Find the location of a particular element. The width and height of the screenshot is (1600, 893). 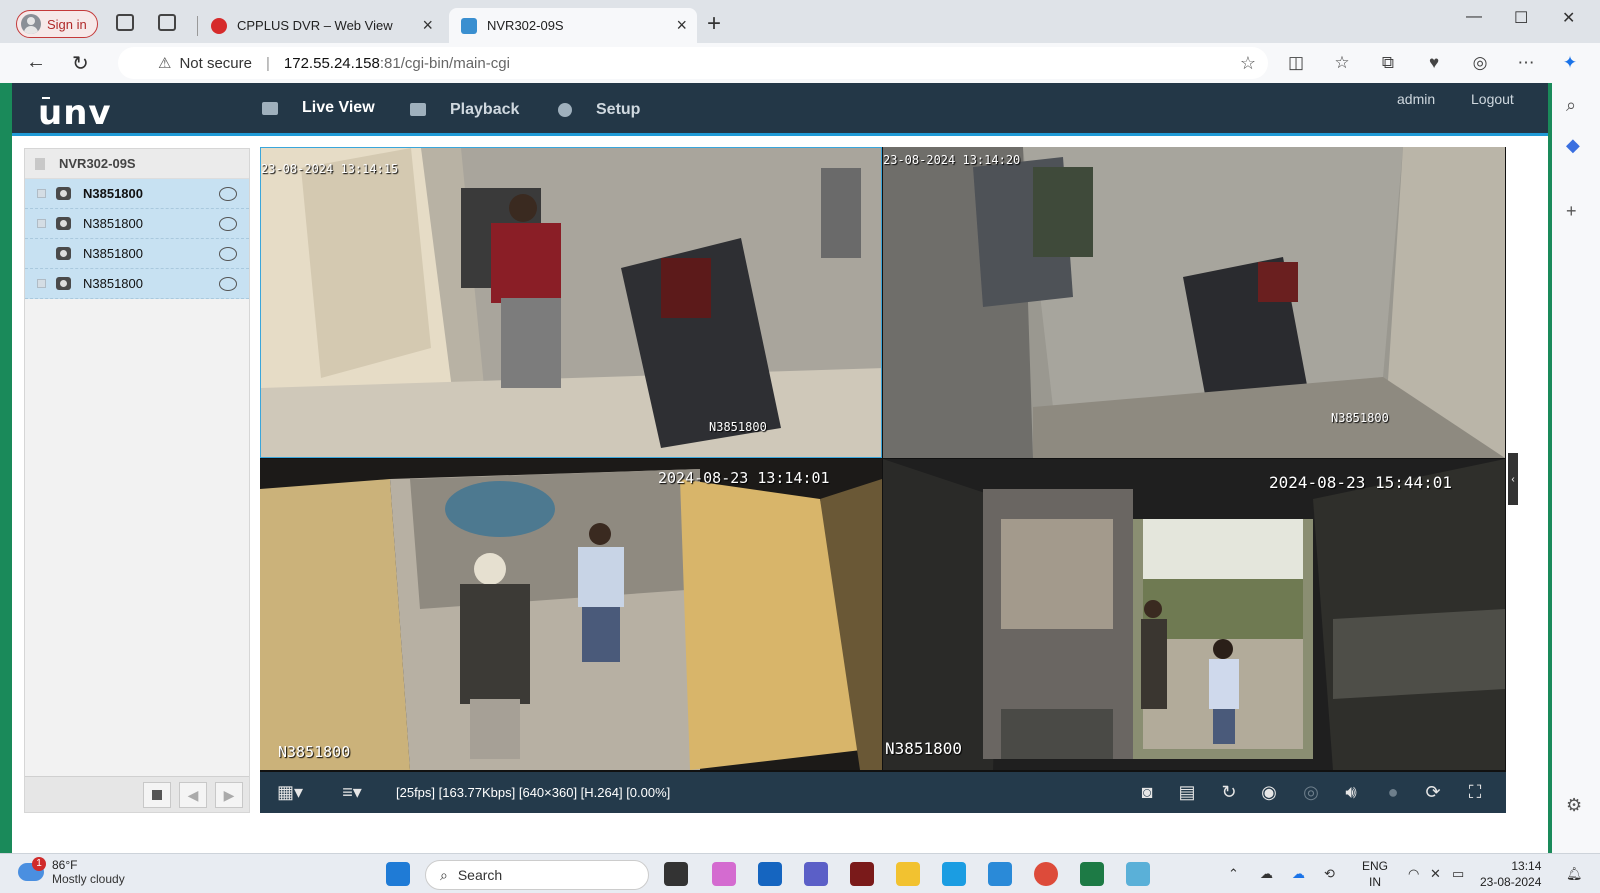

next-page-button: ▶ is located at coordinates (229, 795).